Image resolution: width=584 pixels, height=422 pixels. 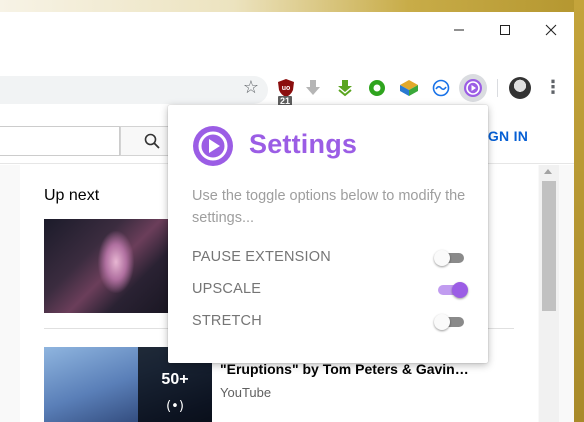 I want to click on video-channel: YouTube, so click(x=245, y=392).